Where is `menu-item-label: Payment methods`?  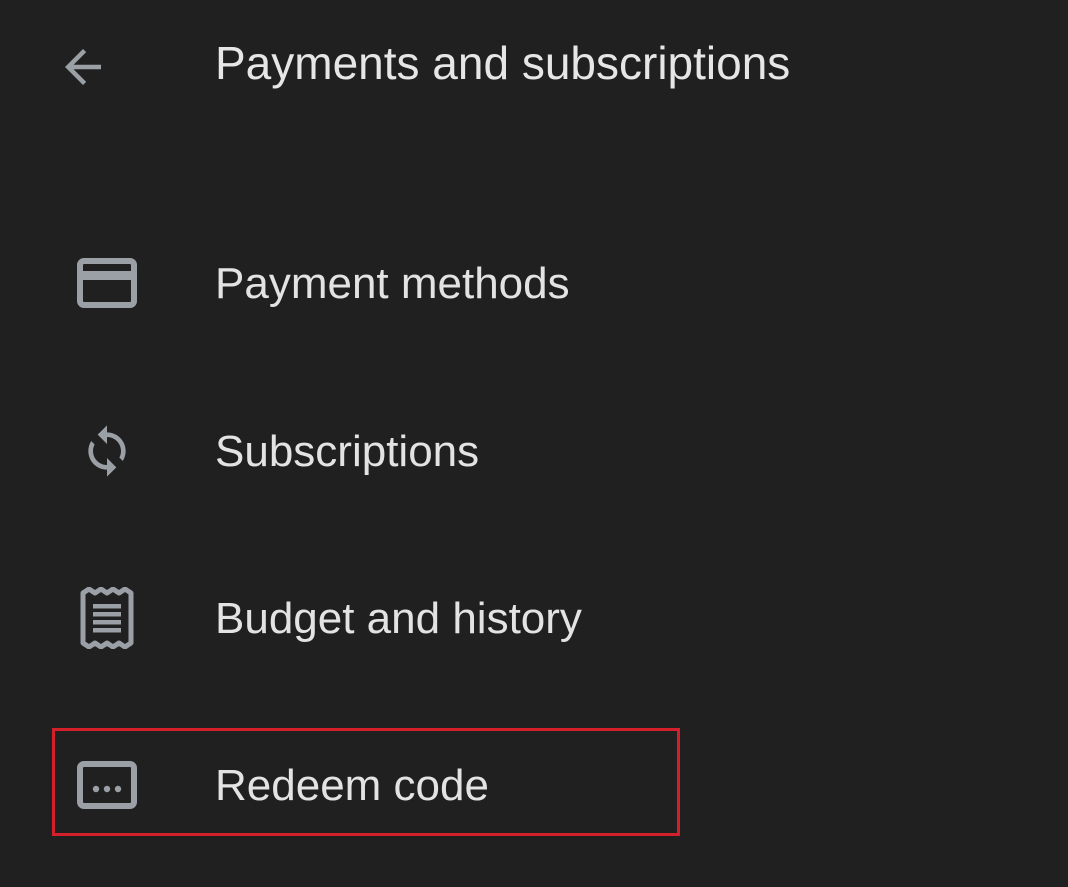
menu-item-label: Payment methods is located at coordinates (392, 283).